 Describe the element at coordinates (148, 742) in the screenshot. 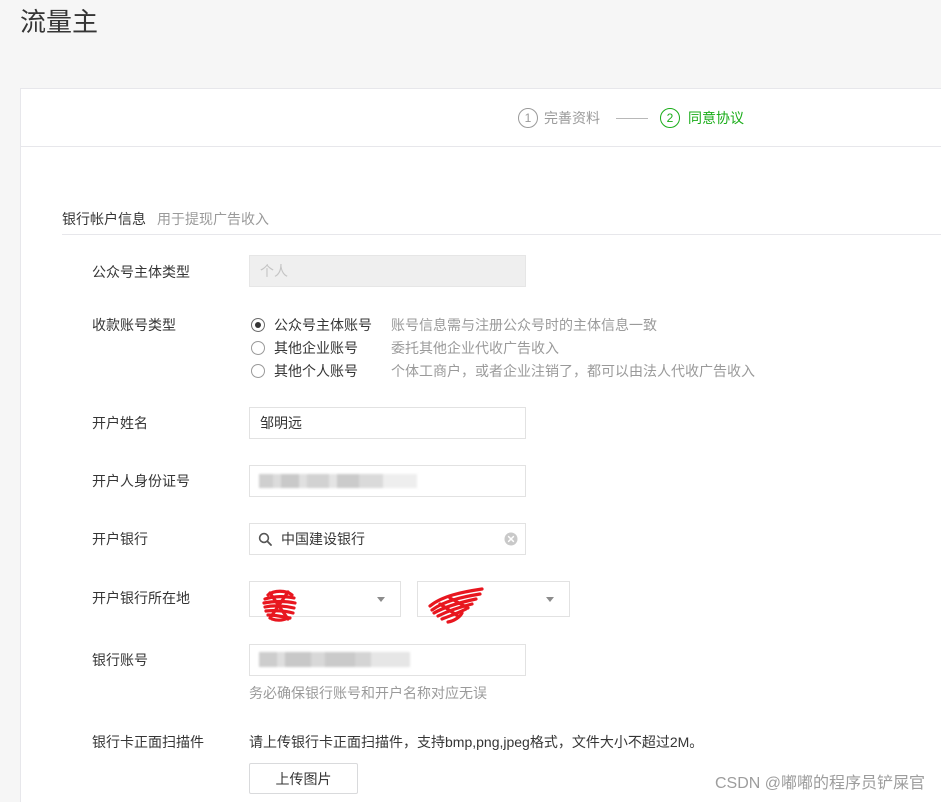

I see `card-scan-label: 银行卡正面扫描件` at that location.